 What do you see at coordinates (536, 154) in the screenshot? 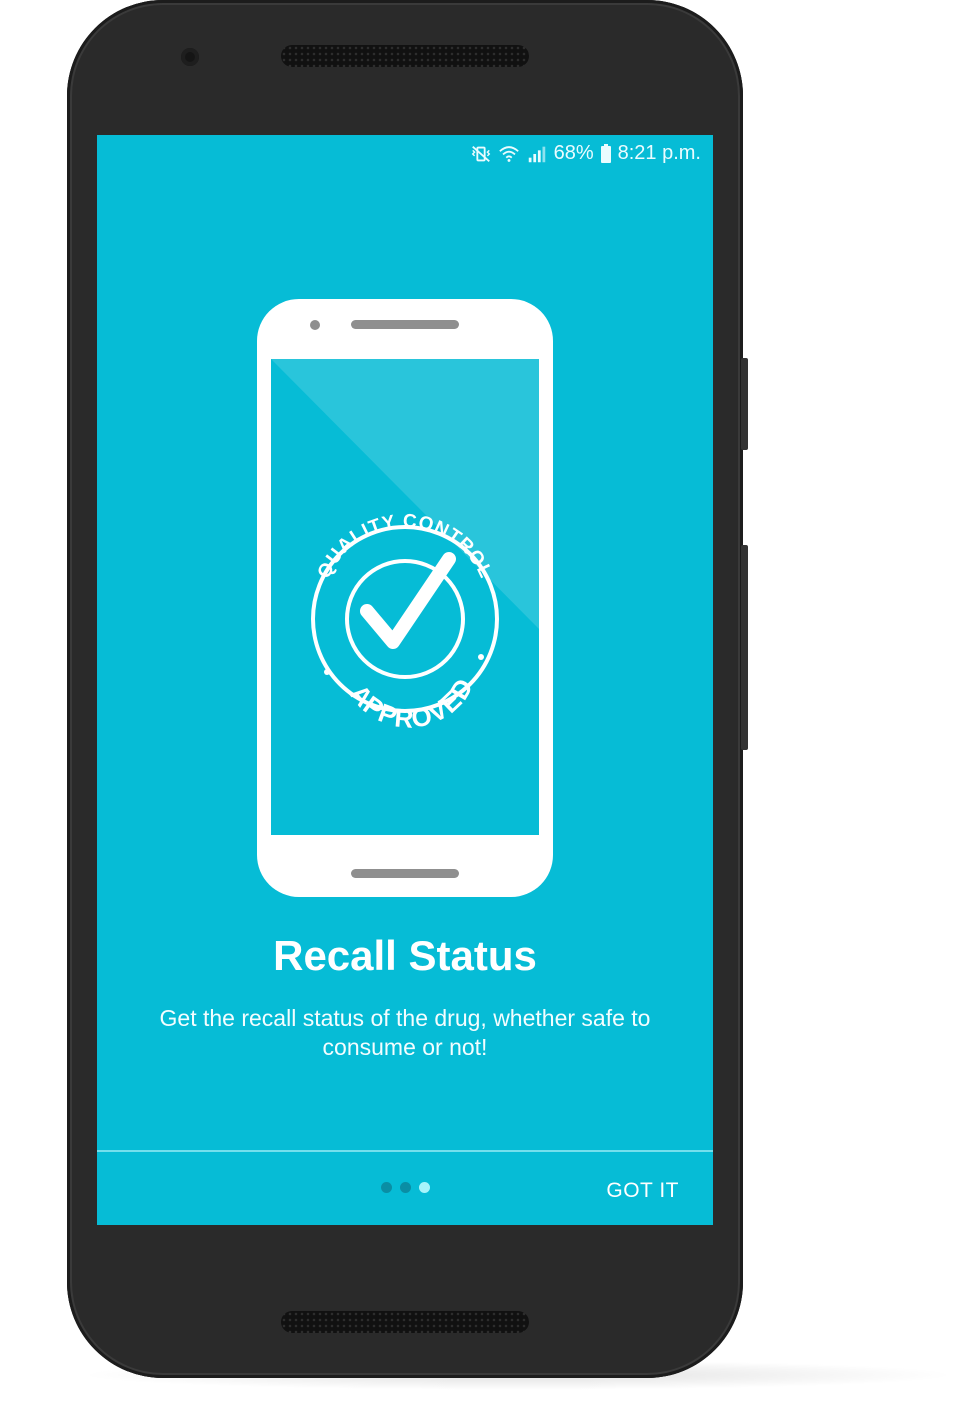
I see `signal-icon` at bounding box center [536, 154].